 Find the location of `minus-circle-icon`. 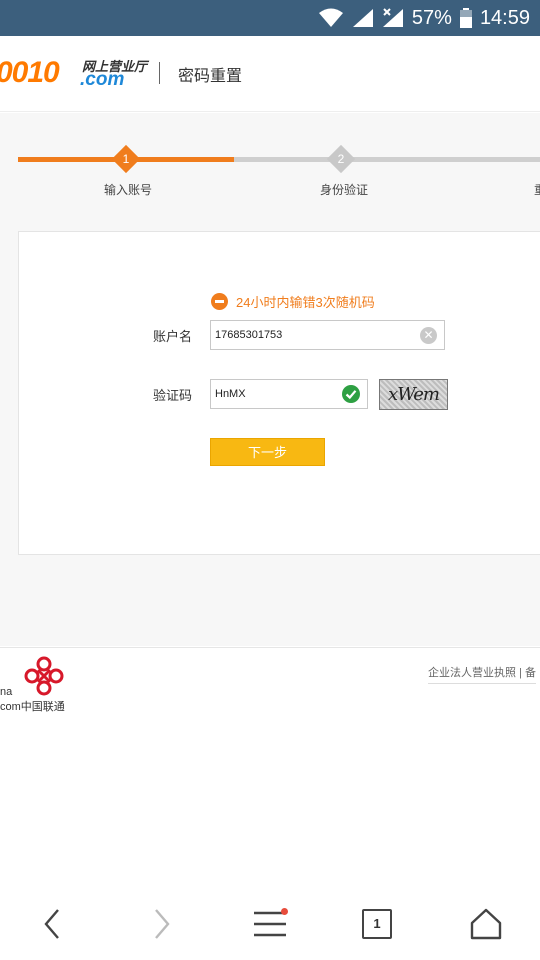

minus-circle-icon is located at coordinates (219, 301).